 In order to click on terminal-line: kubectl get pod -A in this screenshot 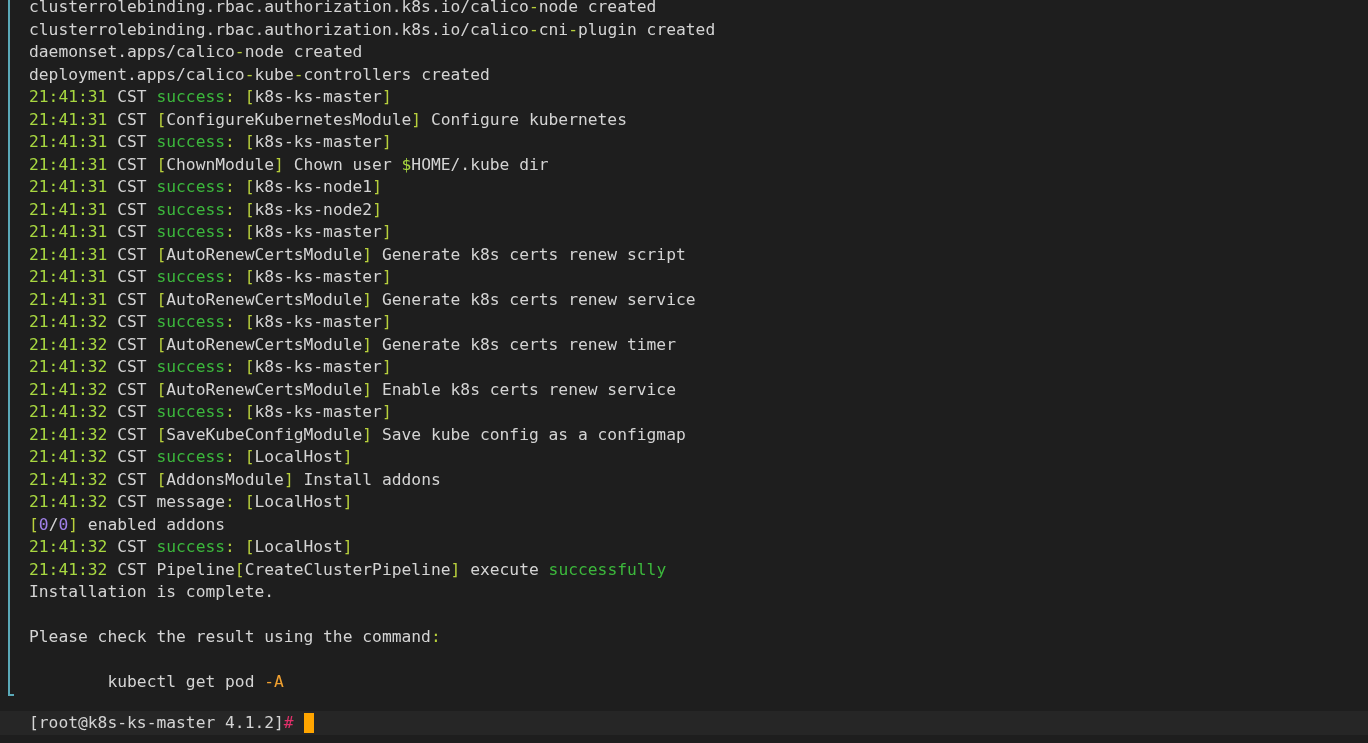, I will do `click(195, 682)`.